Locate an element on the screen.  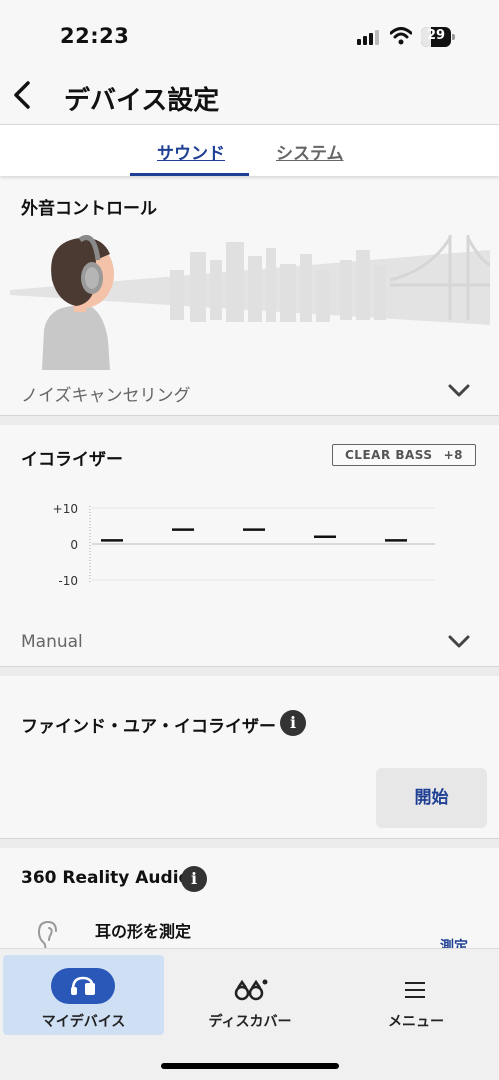
reality360-title: 360 Reality Audio is located at coordinates (106, 878).